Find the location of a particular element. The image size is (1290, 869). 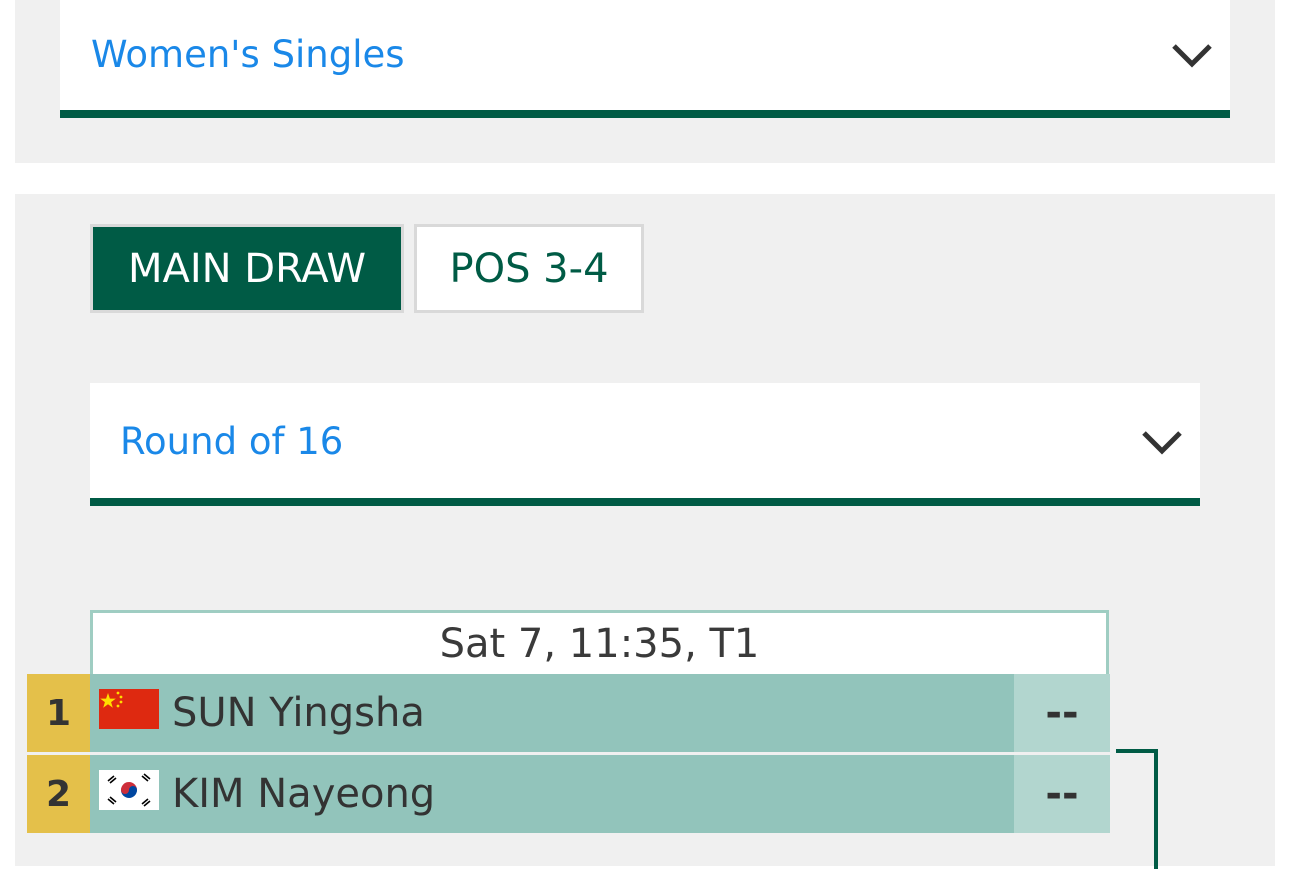

china-flag-icon is located at coordinates (129, 709).